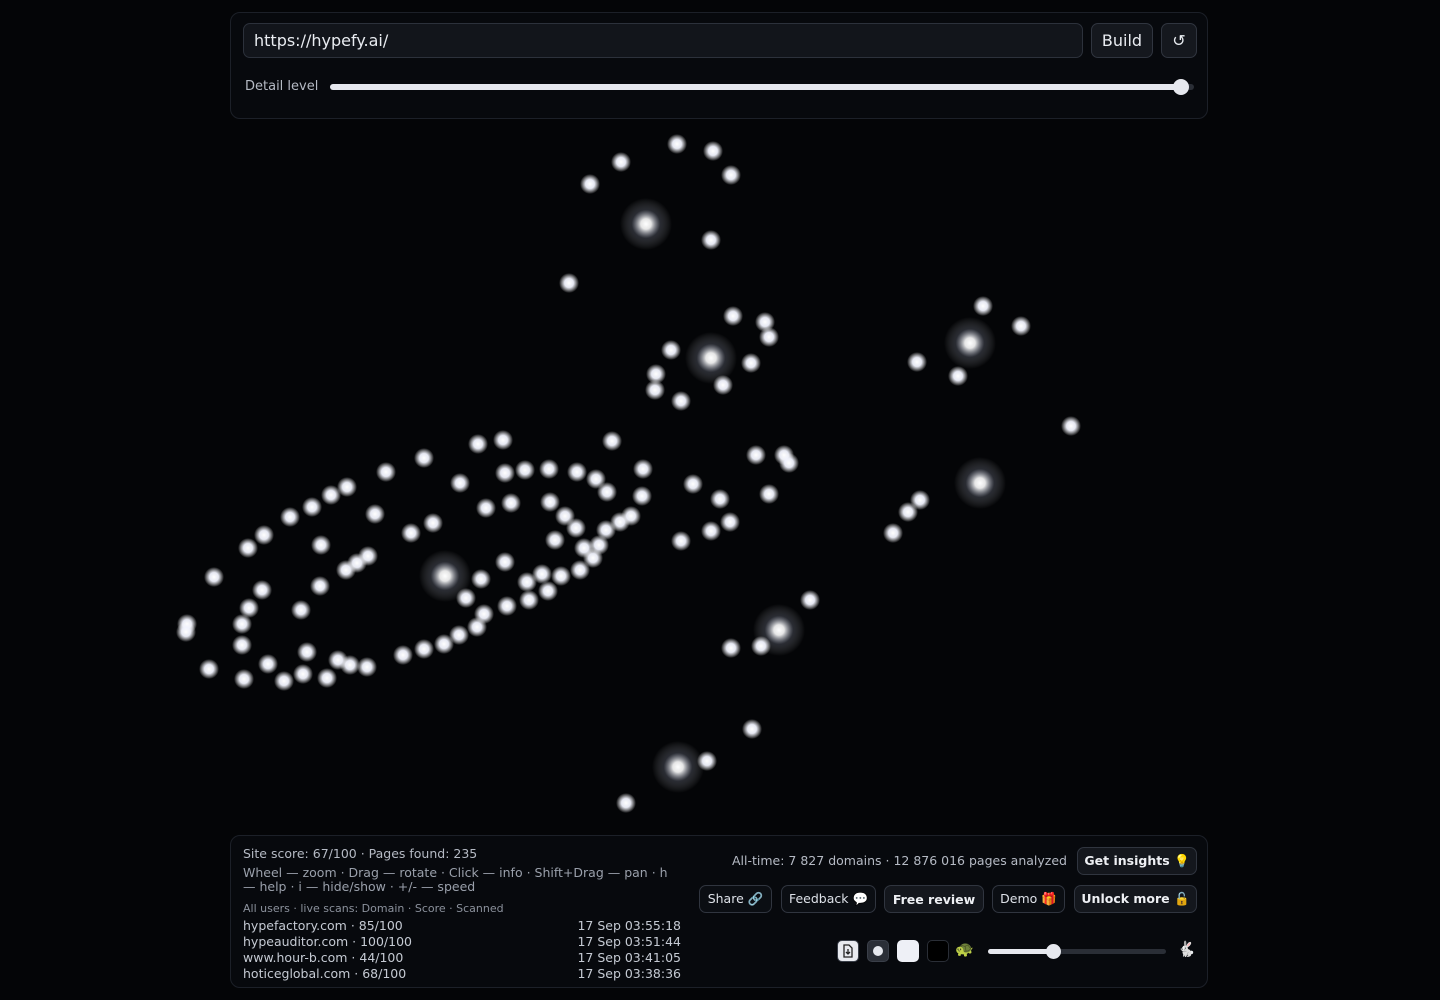 The width and height of the screenshot is (1440, 1000). What do you see at coordinates (908, 951) in the screenshot?
I see `light-theme-swatch` at bounding box center [908, 951].